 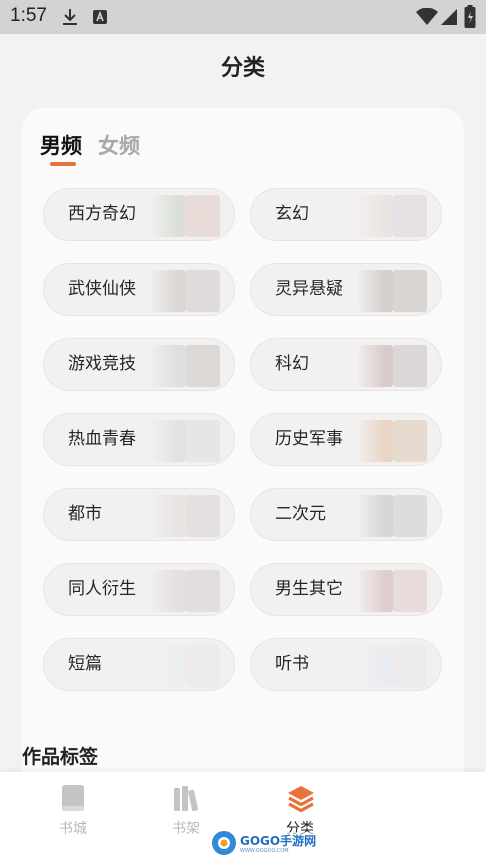 I want to click on book-icon, so click(x=73, y=801).